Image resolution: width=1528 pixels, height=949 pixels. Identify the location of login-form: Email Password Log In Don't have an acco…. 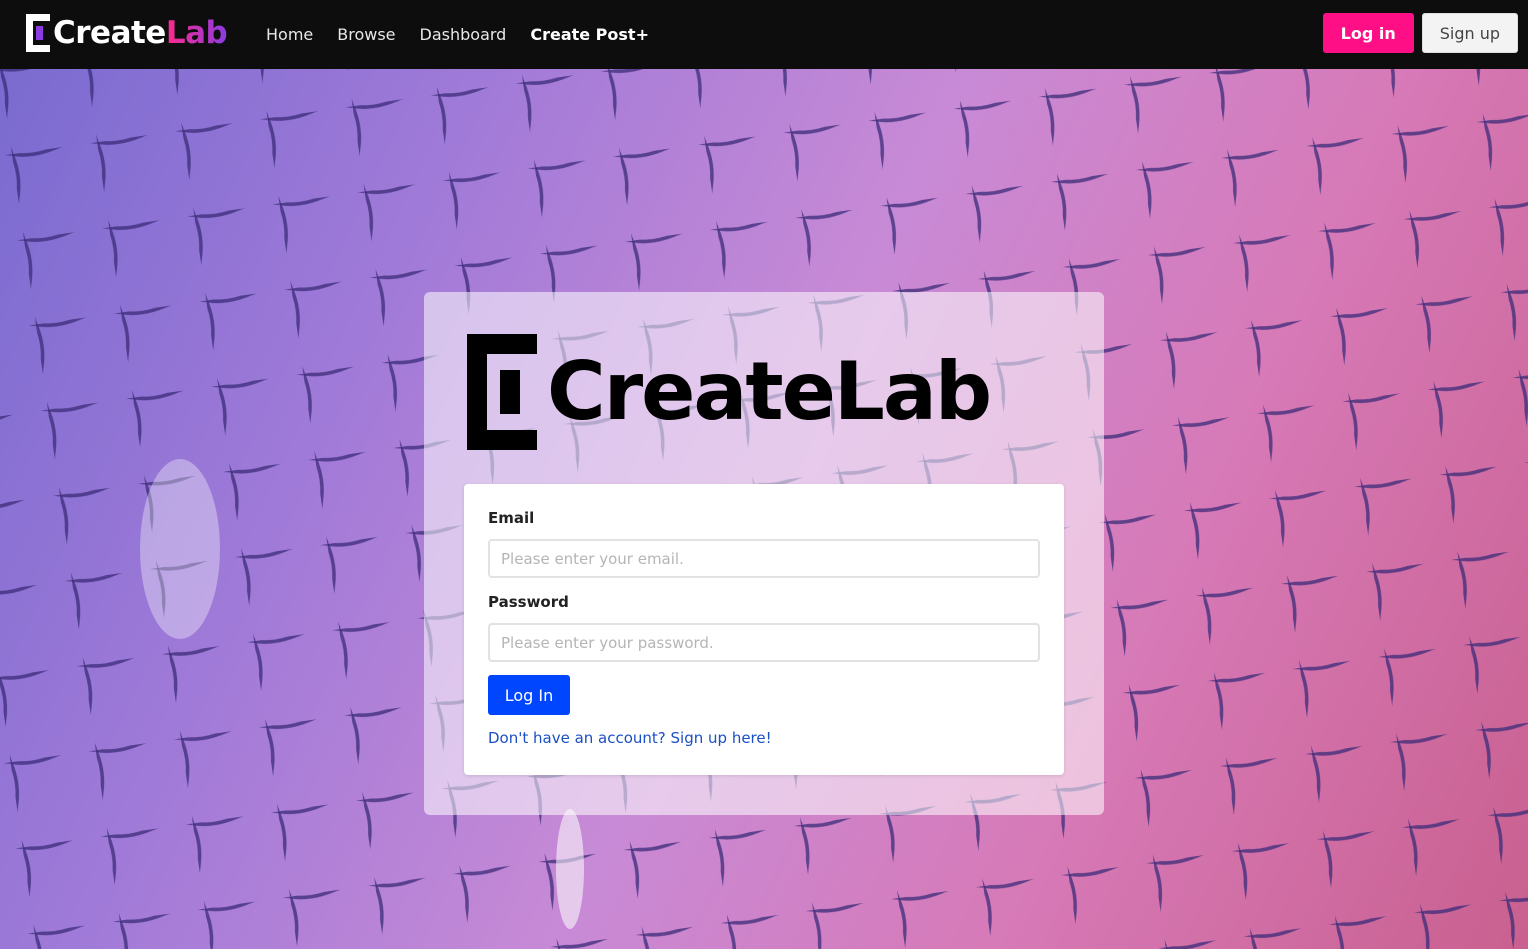
(764, 629).